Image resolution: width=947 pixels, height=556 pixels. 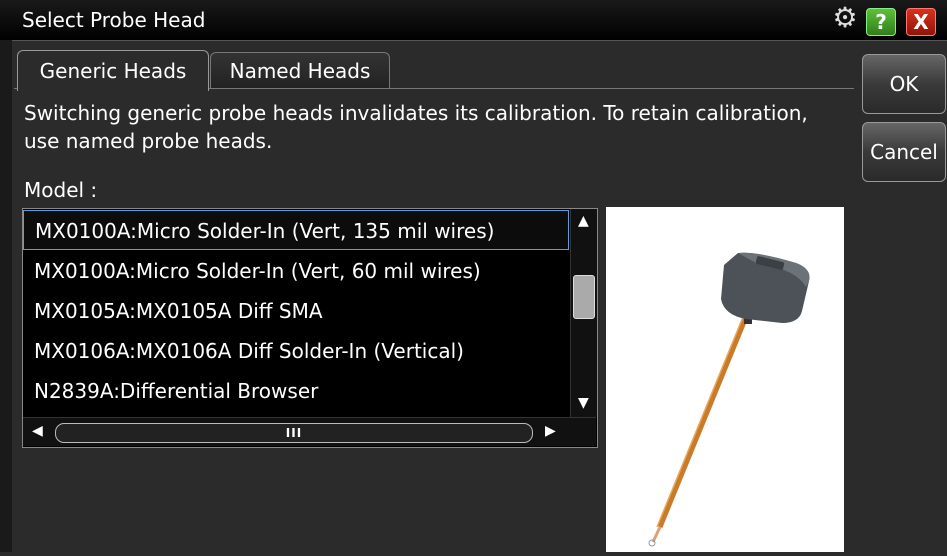 I want to click on scroll-left-icon: ◀, so click(x=37, y=431).